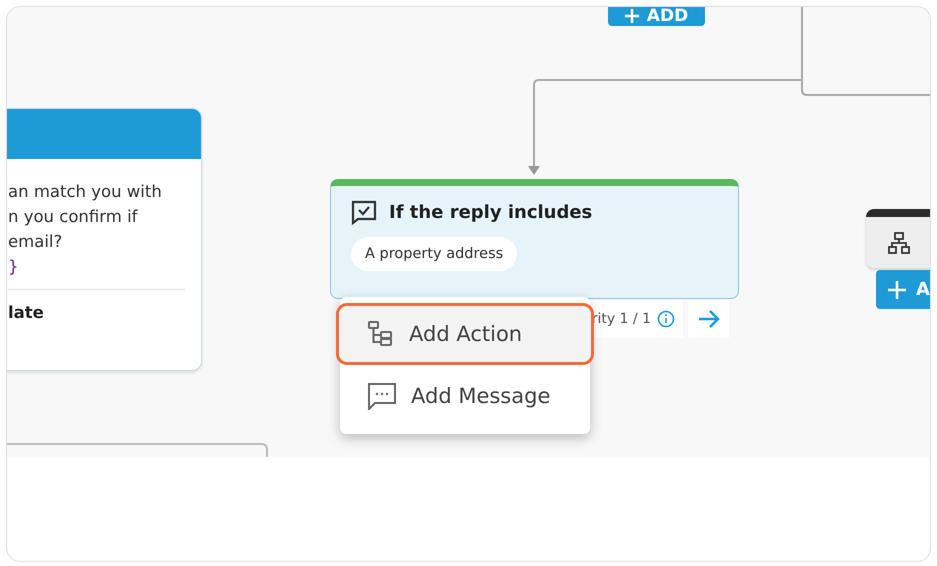  Describe the element at coordinates (85, 192) in the screenshot. I see `message-line: an match you with` at that location.